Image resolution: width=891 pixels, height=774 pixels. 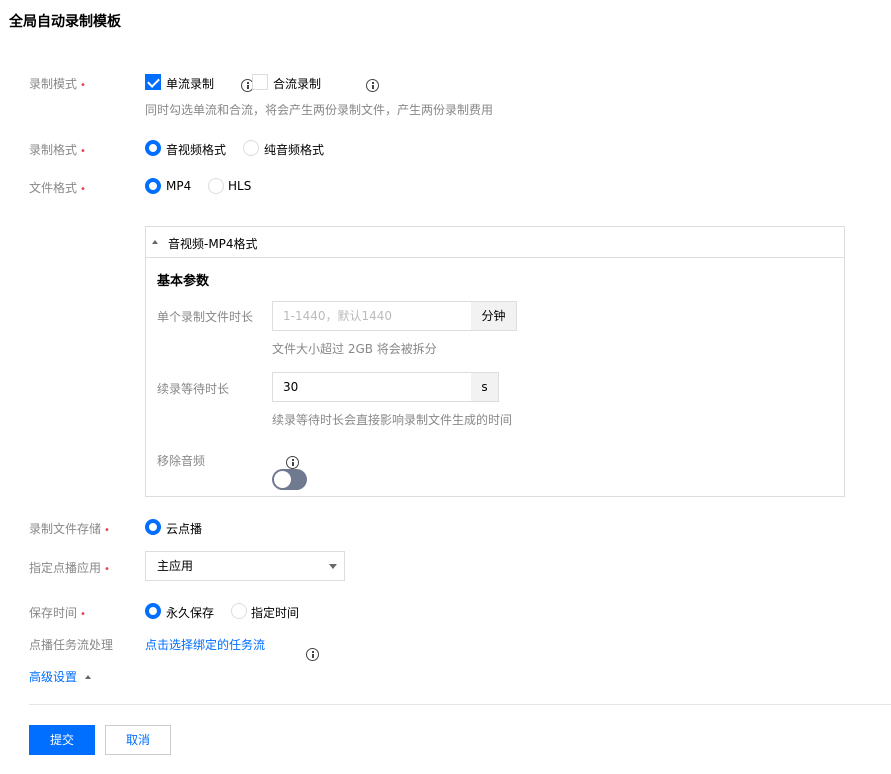 I want to click on audio-only-radio, so click(x=251, y=148).